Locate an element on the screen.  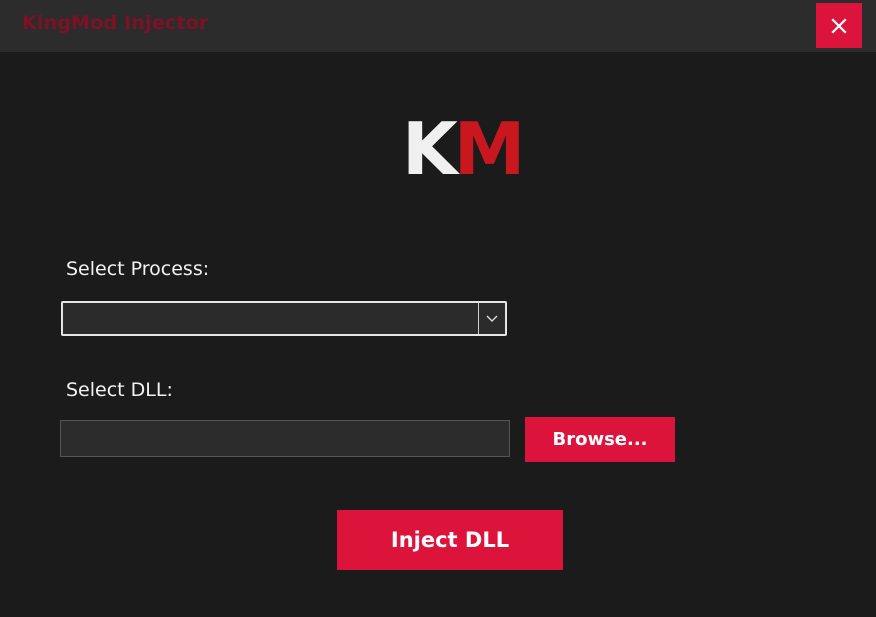
logo-letter-k: K is located at coordinates (430, 149).